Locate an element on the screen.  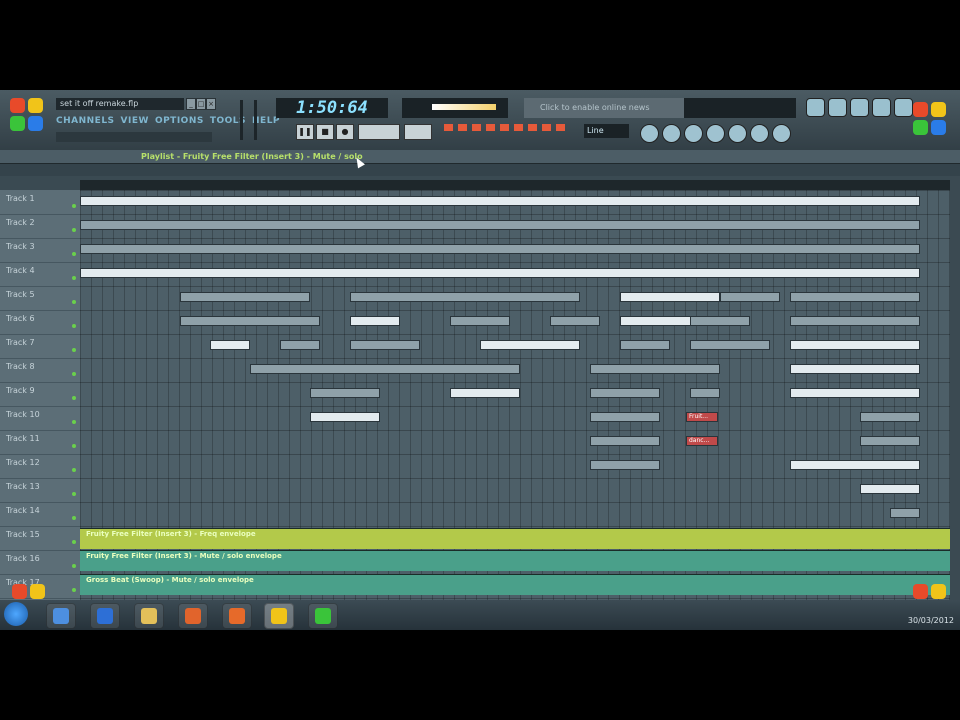
track-header: Track 8 is located at coordinates (40, 370).